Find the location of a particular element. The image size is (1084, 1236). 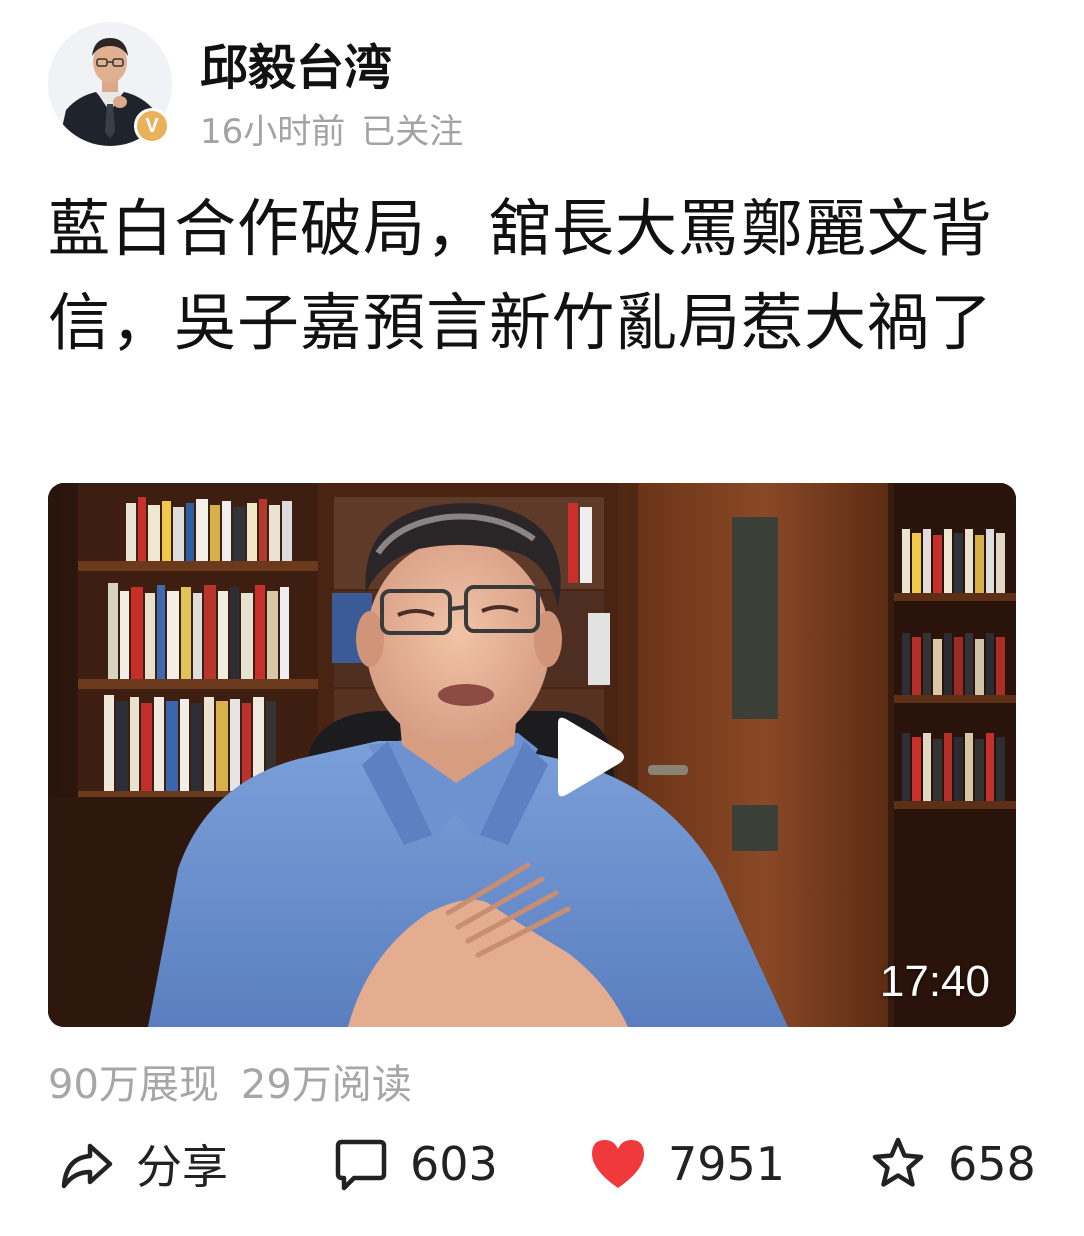

comment-button: 603 is located at coordinates (414, 1164).